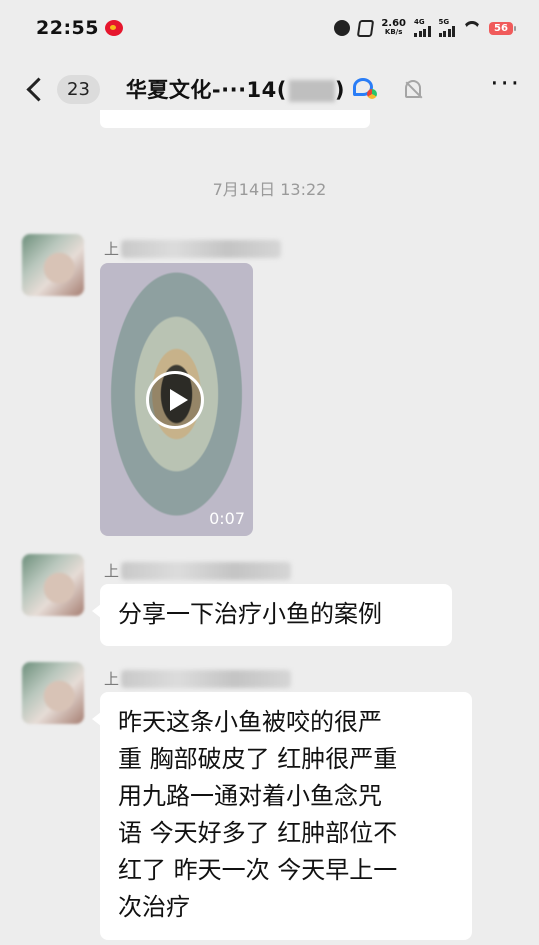 This screenshot has height=945, width=539. Describe the element at coordinates (413, 89) in the screenshot. I see `bell-off-icon` at that location.